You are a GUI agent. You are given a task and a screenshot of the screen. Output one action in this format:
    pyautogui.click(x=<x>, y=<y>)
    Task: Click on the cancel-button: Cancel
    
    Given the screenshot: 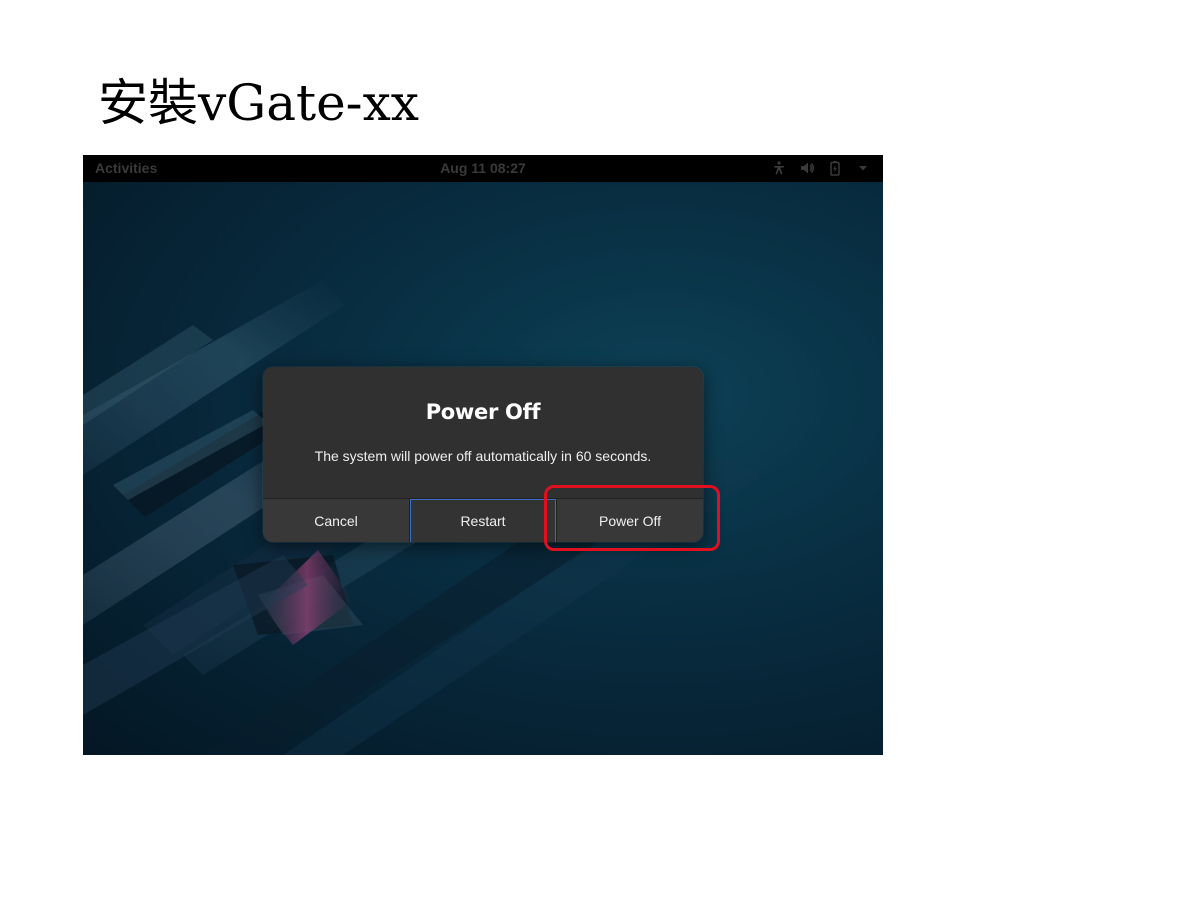 What is the action you would take?
    pyautogui.click(x=336, y=520)
    